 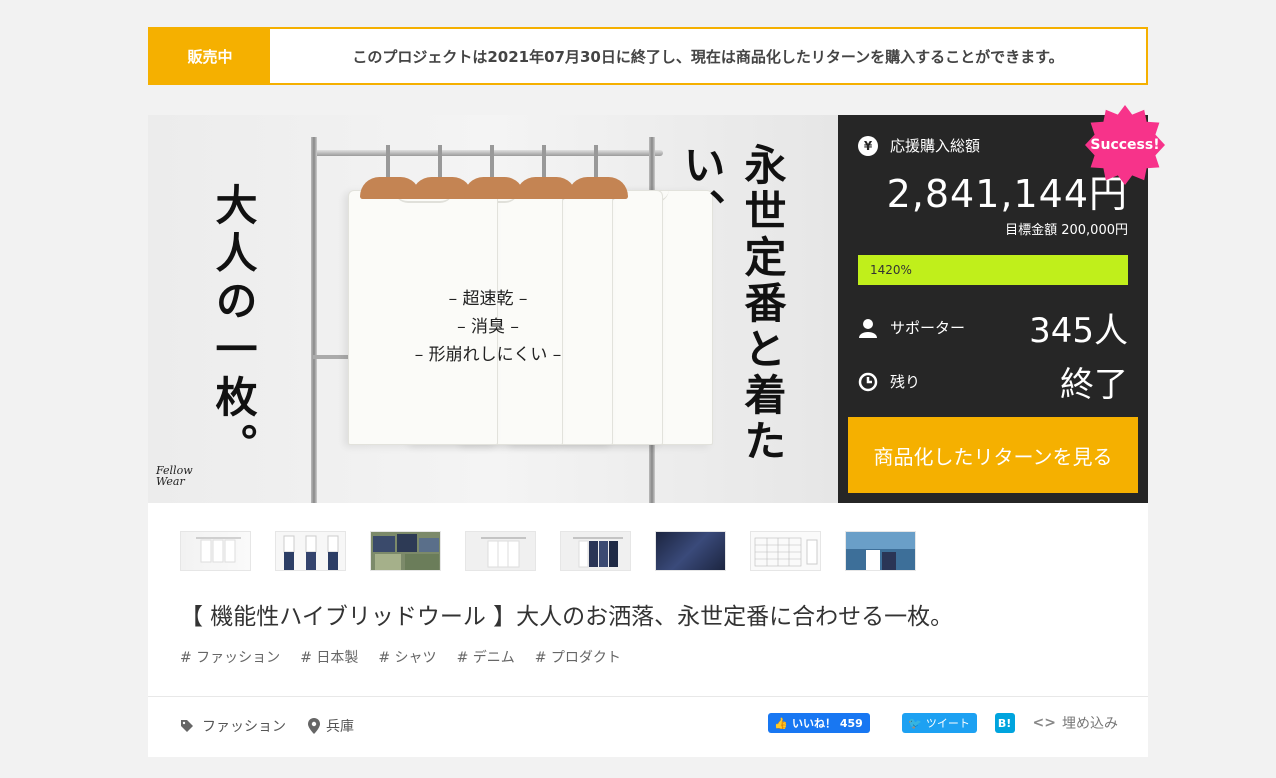 What do you see at coordinates (1078, 331) in the screenshot?
I see `supporters-value: 345人` at bounding box center [1078, 331].